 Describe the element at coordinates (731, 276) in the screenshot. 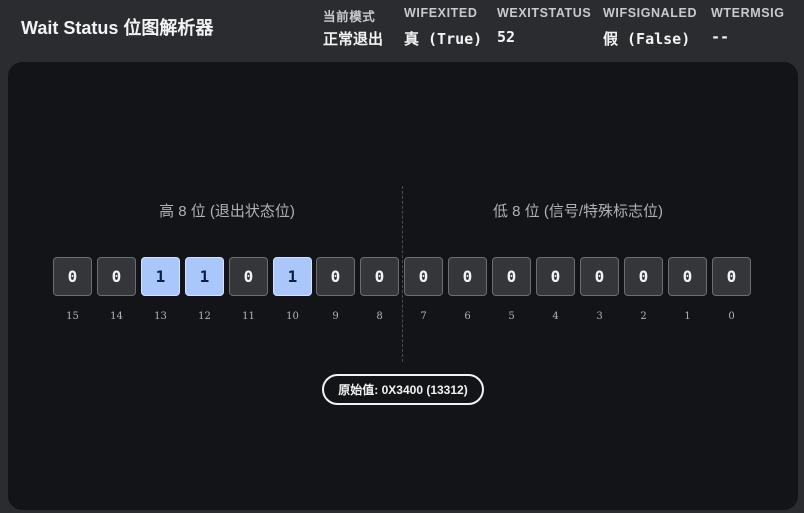

I see `bit-cell-0: 0` at that location.